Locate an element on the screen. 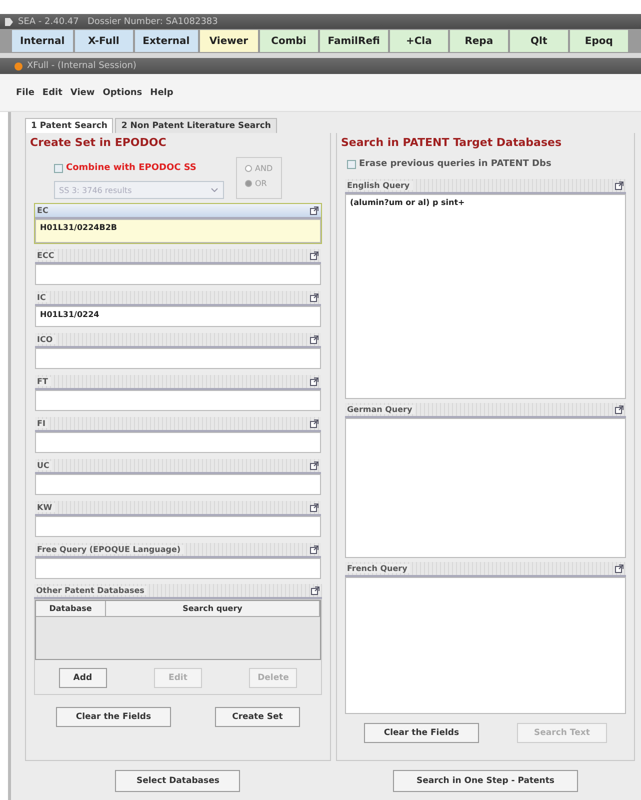 This screenshot has width=641, height=800. field-label: EC is located at coordinates (43, 210).